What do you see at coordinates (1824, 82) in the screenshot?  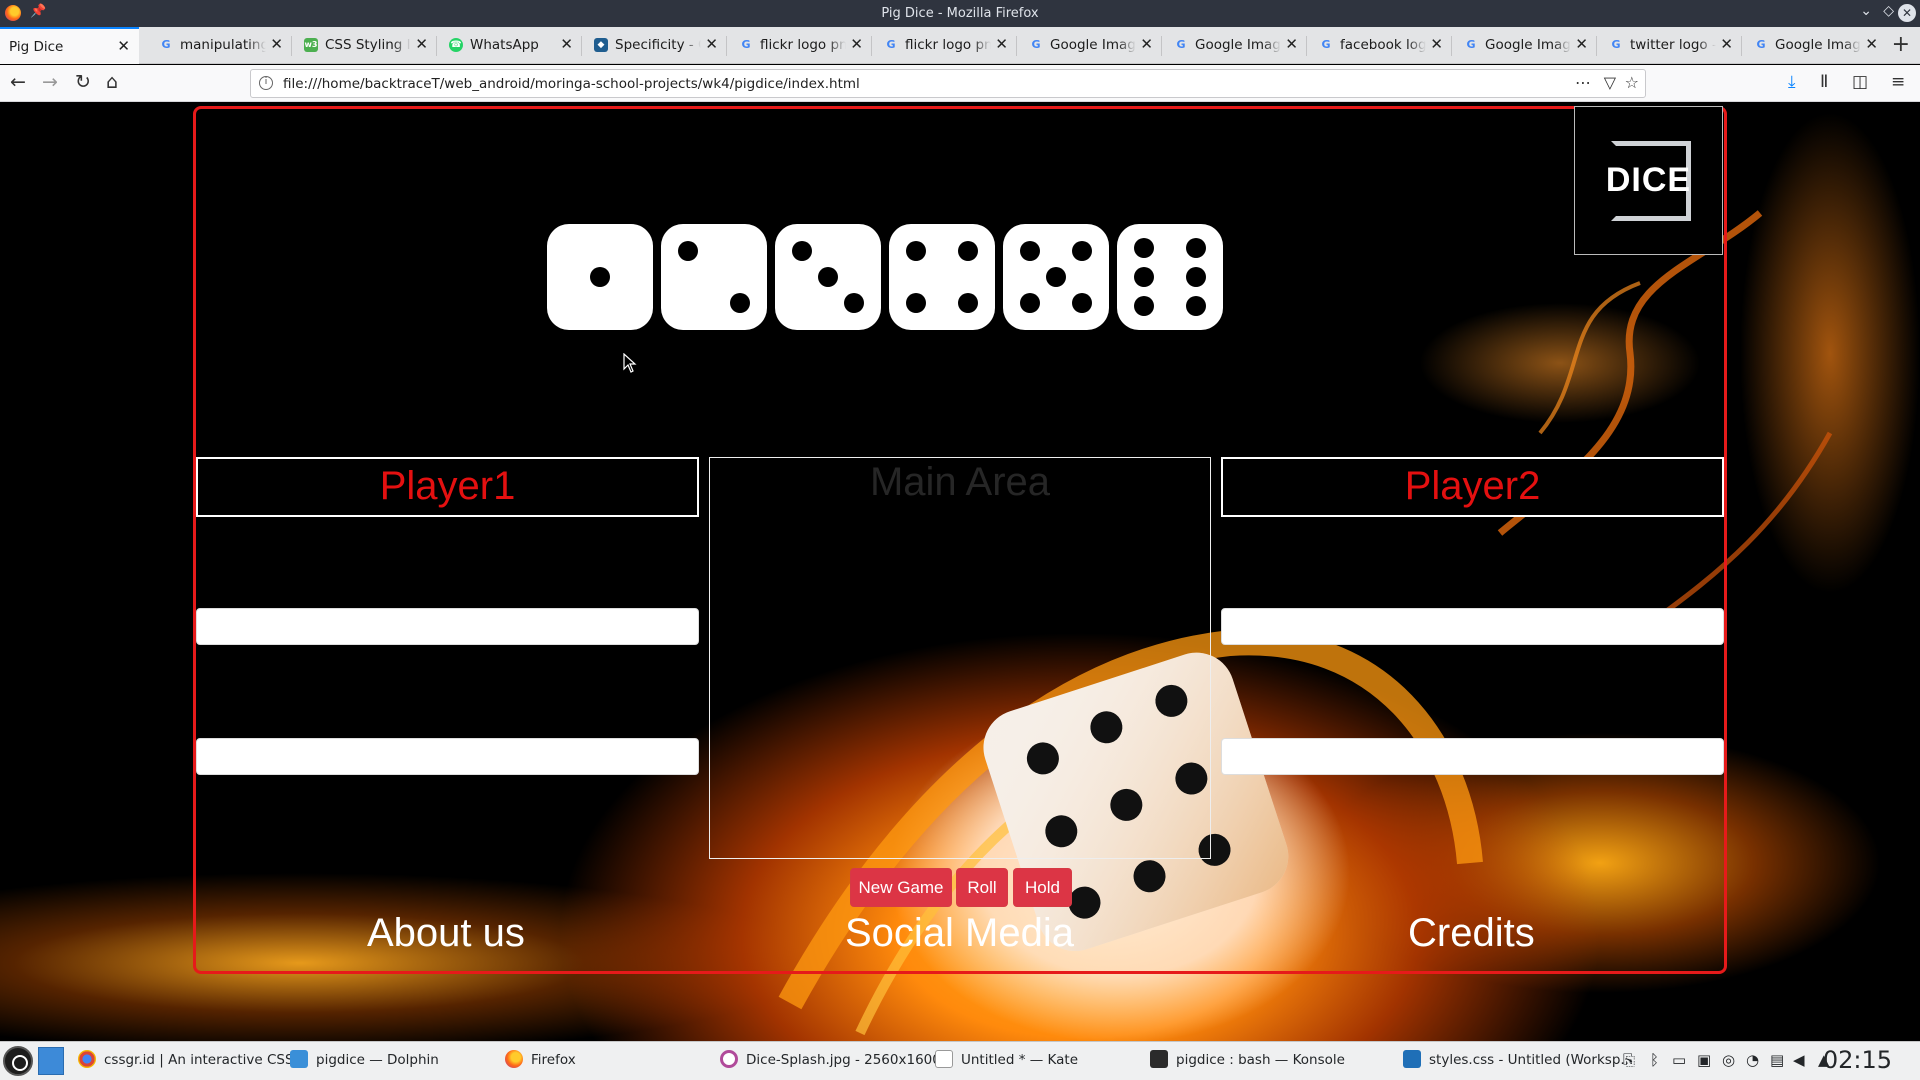 I see `library-icon: Ⅱ` at bounding box center [1824, 82].